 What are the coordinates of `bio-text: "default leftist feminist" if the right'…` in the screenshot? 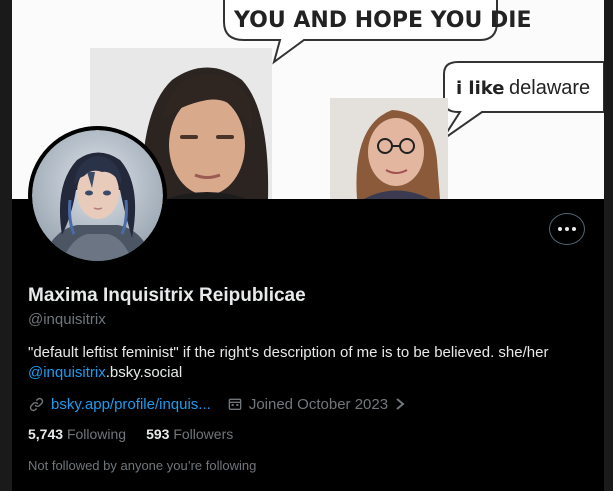 It's located at (288, 352).